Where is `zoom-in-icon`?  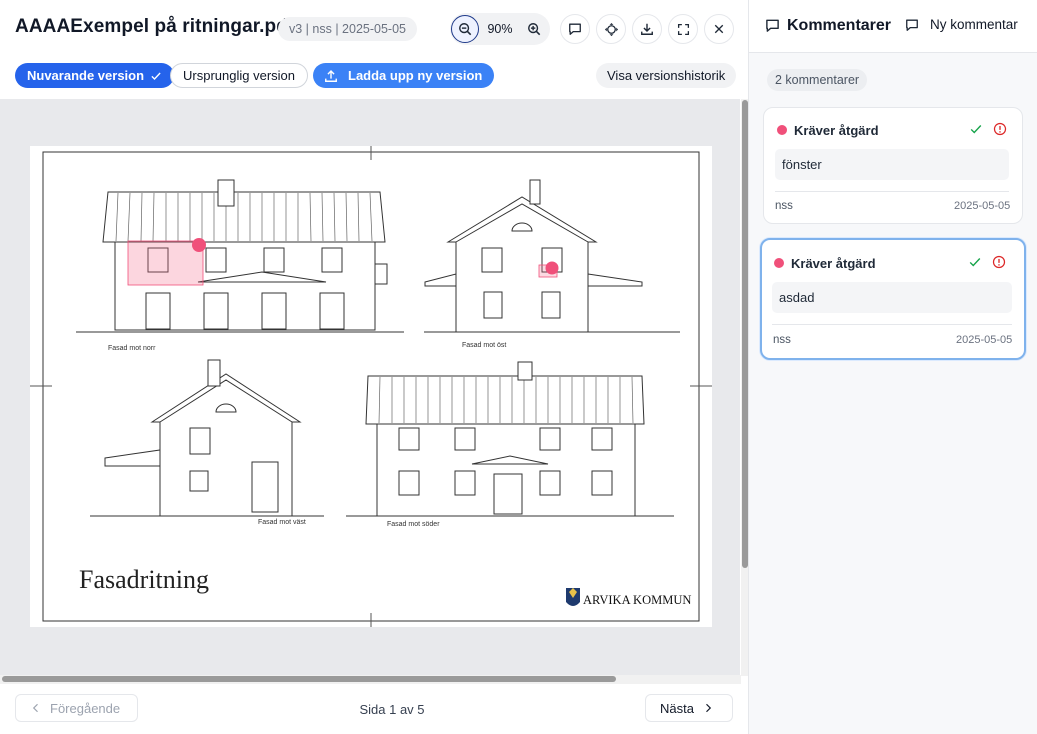
zoom-in-icon is located at coordinates (534, 29).